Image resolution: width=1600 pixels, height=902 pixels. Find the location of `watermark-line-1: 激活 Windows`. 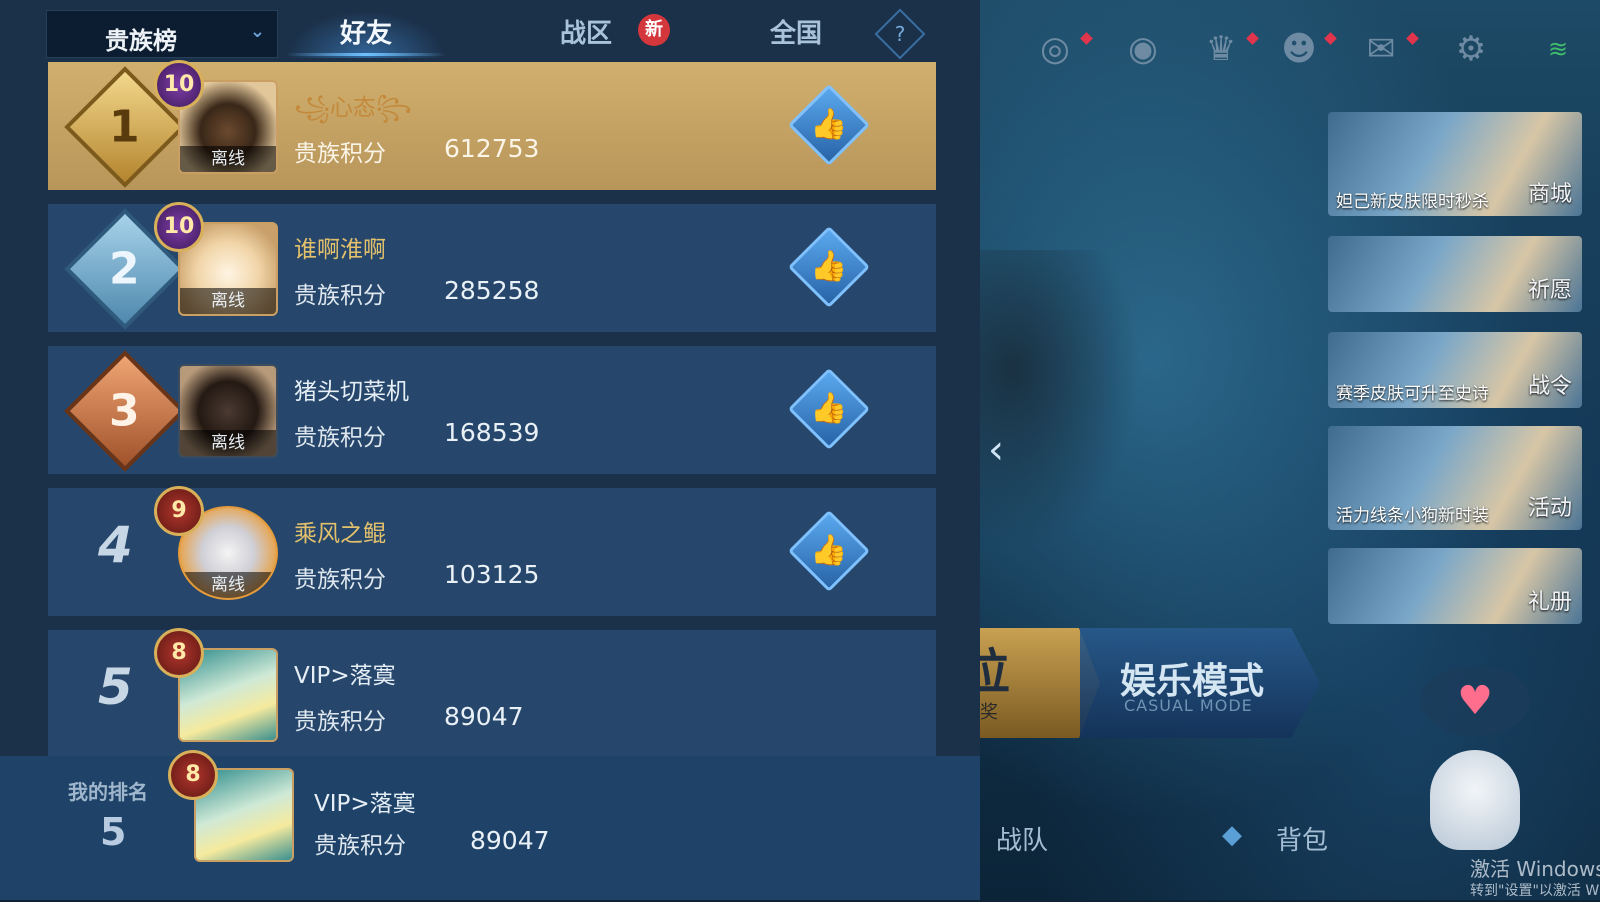

watermark-line-1: 激活 Windows is located at coordinates (1535, 869).